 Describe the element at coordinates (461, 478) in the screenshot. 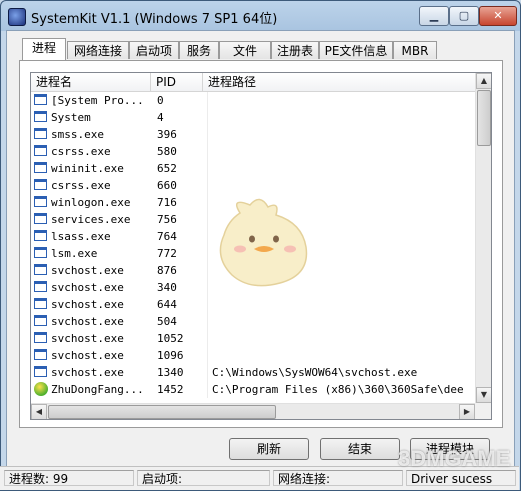

I see `status-driver: Driver sucess` at that location.